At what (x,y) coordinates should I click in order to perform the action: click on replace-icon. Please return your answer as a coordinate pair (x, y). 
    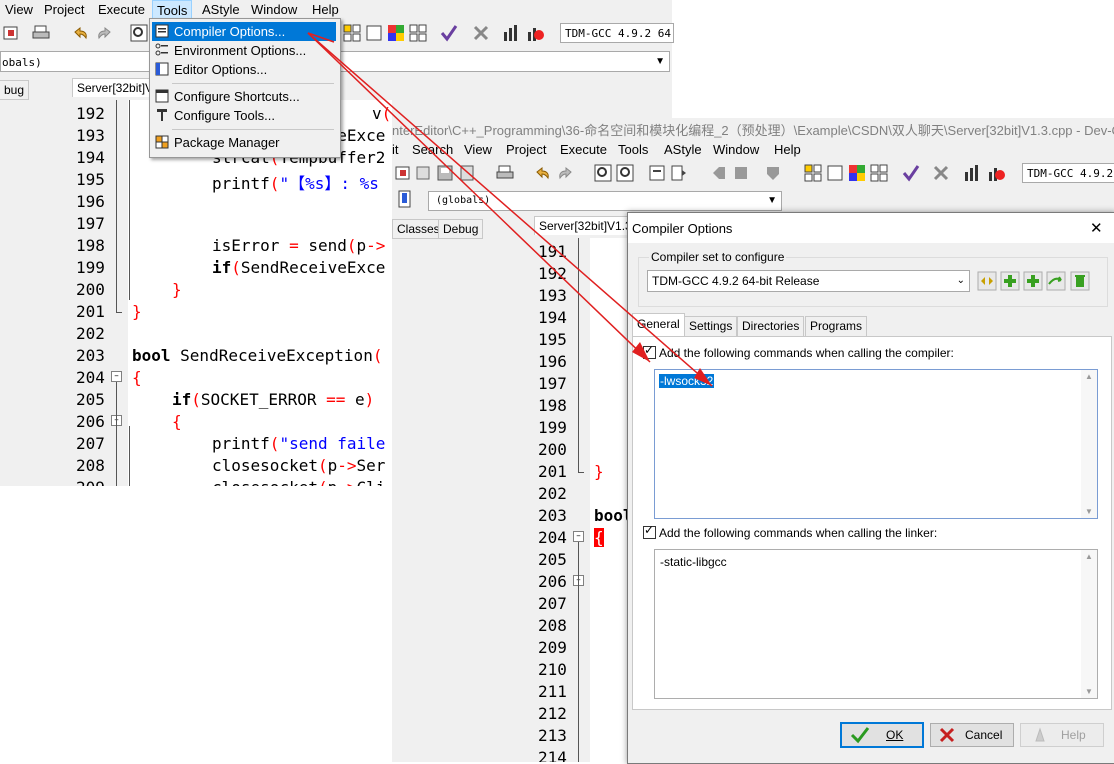
    Looking at the image, I should click on (625, 173).